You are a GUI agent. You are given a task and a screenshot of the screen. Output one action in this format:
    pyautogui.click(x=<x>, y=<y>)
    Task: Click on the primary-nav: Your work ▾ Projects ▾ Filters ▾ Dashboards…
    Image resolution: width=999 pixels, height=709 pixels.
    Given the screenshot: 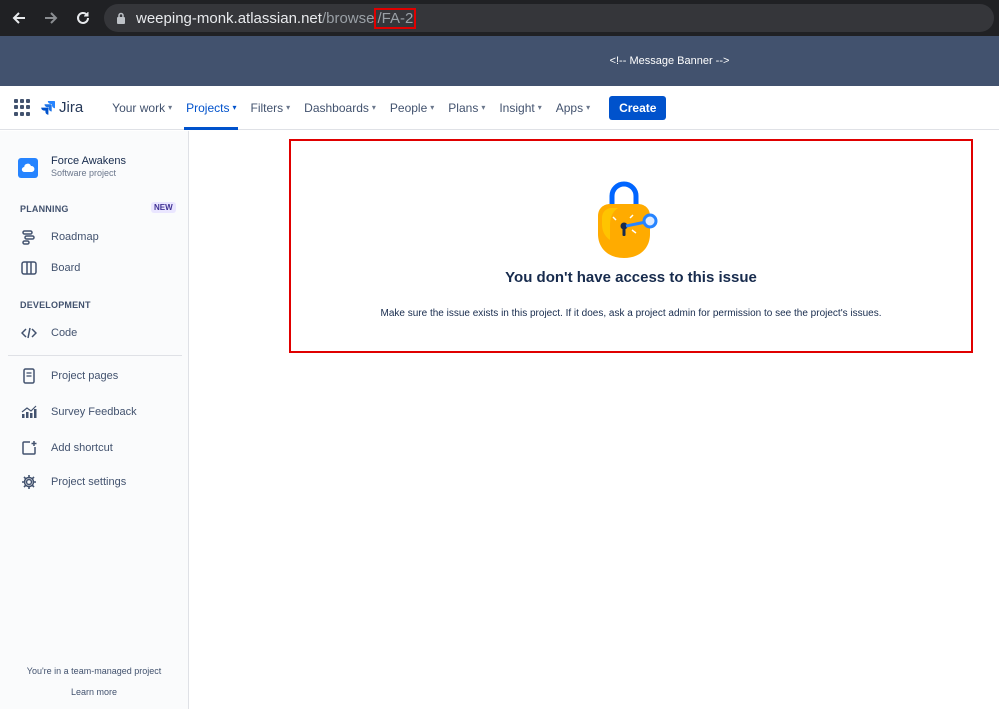 What is the action you would take?
    pyautogui.click(x=351, y=108)
    